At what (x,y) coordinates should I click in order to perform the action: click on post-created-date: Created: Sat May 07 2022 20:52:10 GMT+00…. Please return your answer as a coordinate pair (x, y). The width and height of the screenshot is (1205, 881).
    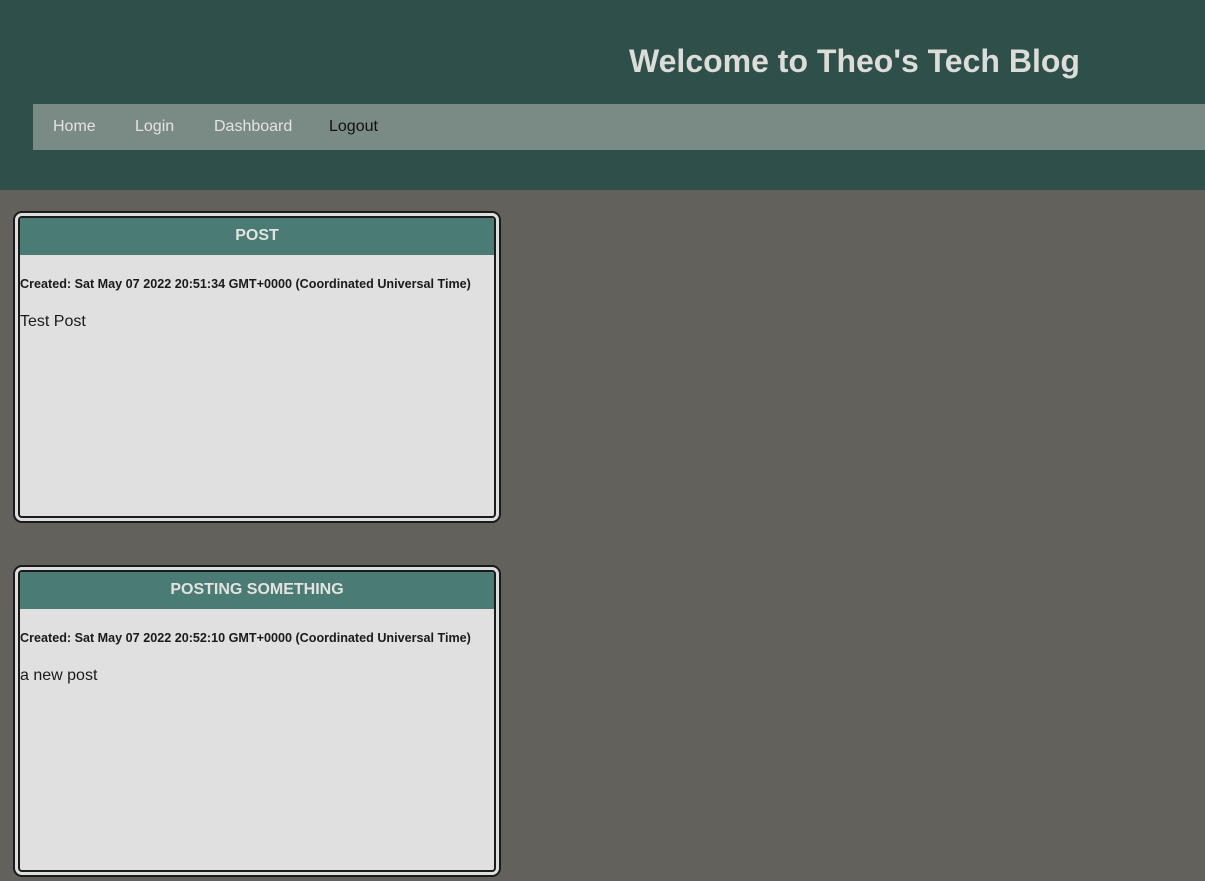
    Looking at the image, I should click on (245, 638).